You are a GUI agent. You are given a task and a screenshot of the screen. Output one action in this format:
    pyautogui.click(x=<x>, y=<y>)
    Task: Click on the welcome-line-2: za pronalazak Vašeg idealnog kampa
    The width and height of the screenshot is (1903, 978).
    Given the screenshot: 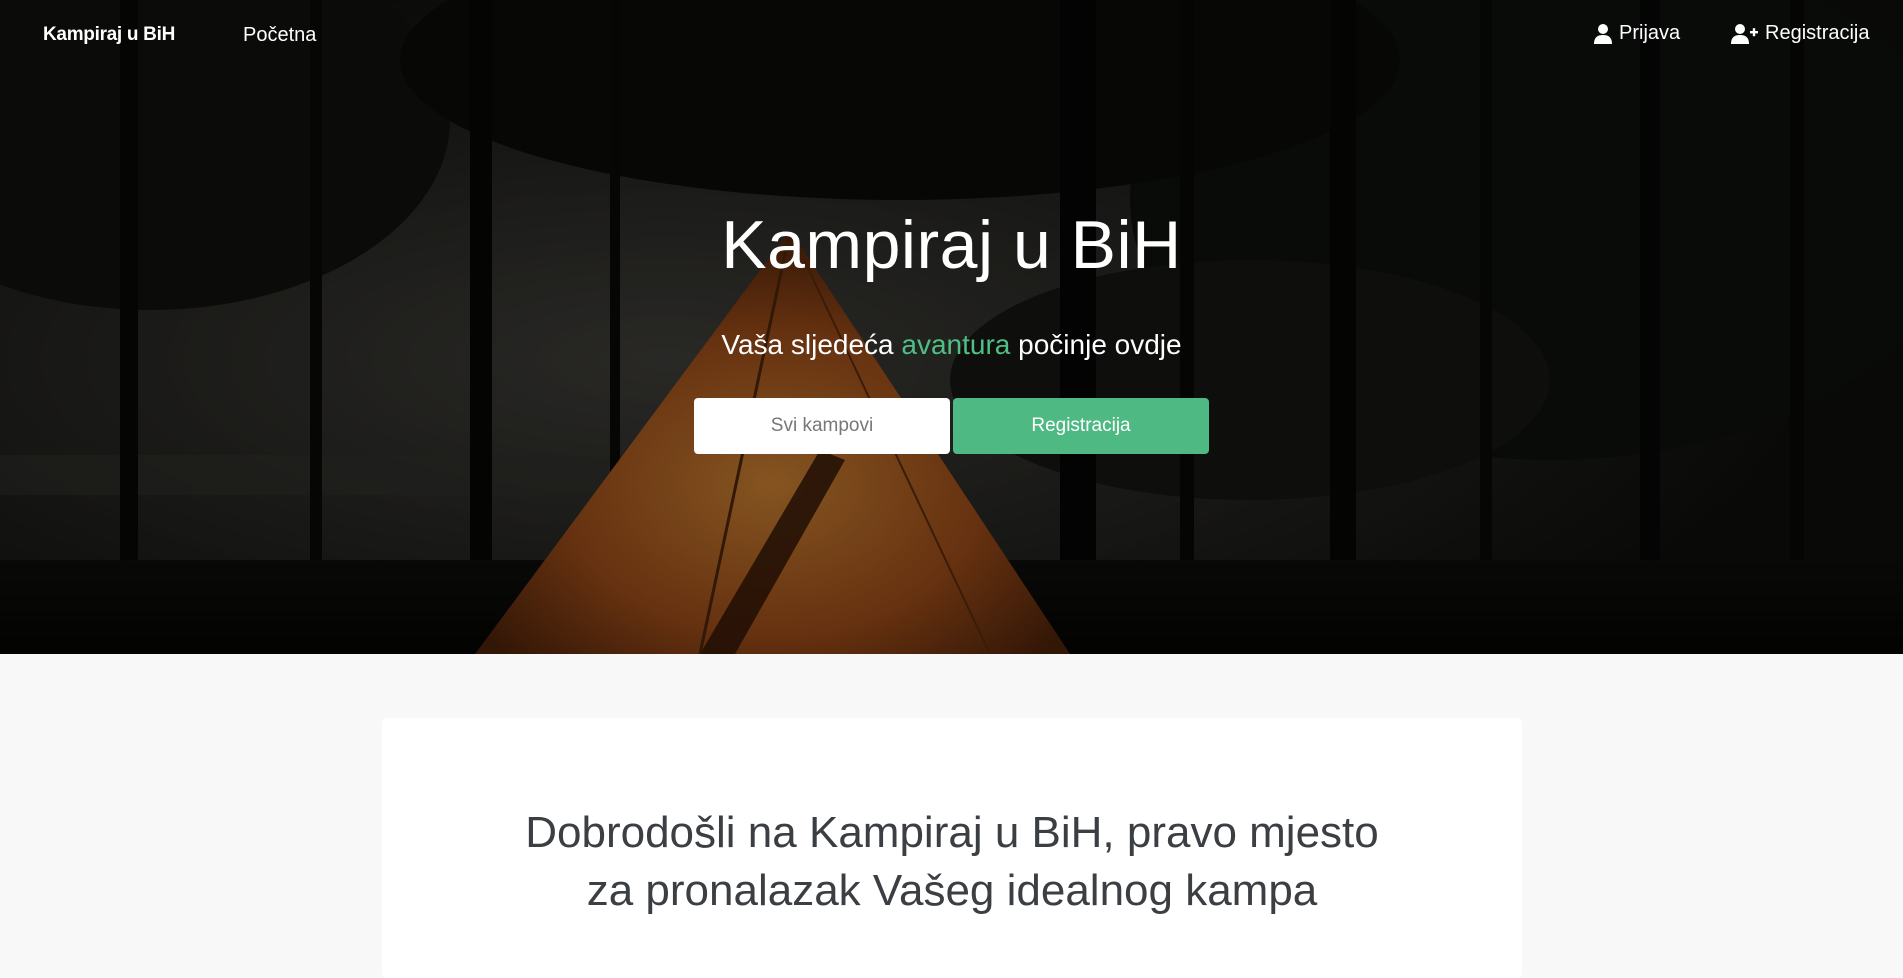 What is the action you would take?
    pyautogui.click(x=952, y=890)
    